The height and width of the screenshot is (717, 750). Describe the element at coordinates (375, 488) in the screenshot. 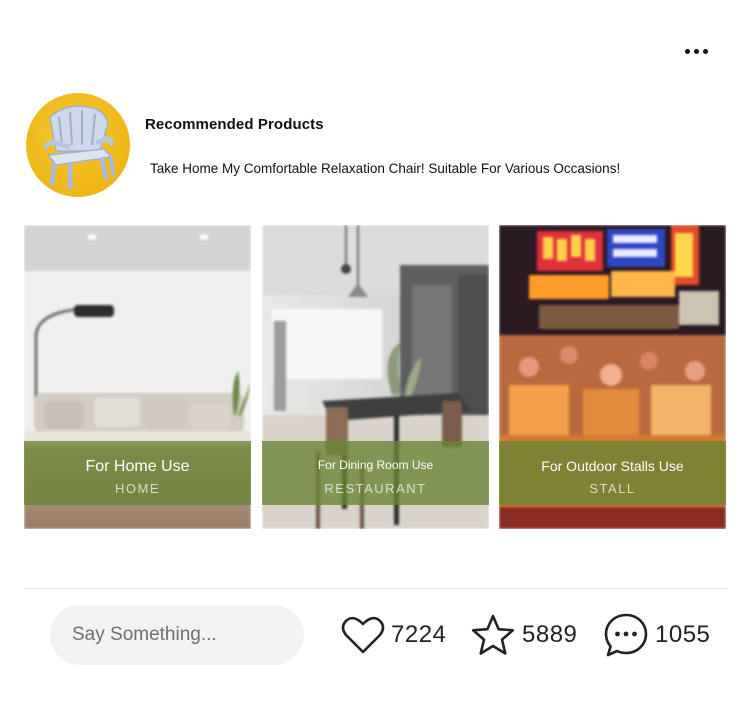

I see `card-subtitle: RESTAURANT` at that location.